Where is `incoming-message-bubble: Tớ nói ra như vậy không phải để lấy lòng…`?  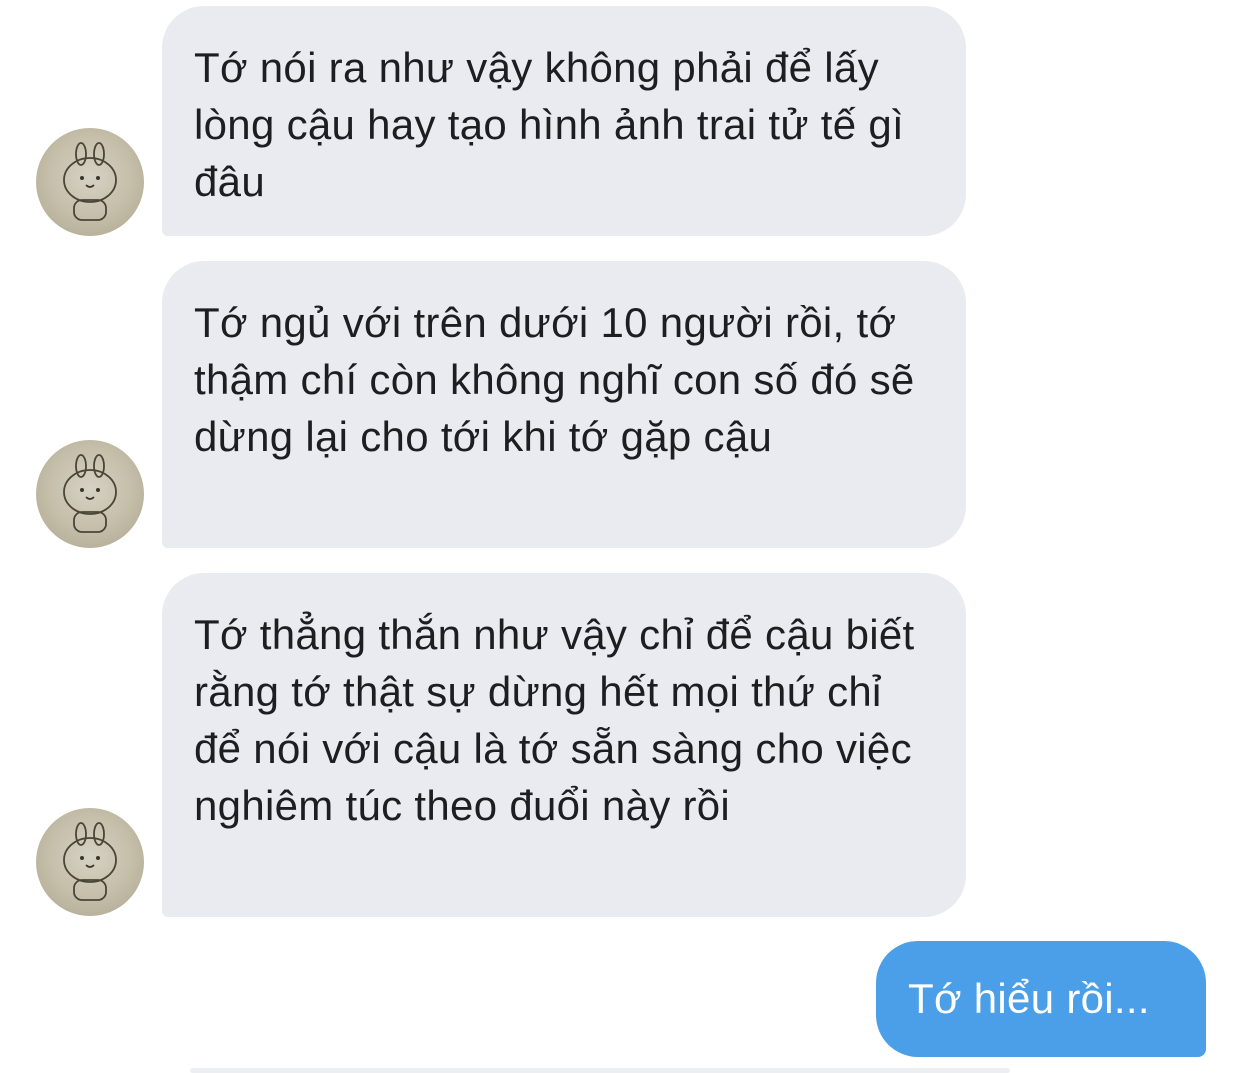
incoming-message-bubble: Tớ nói ra như vậy không phải để lấy lòng… is located at coordinates (564, 121).